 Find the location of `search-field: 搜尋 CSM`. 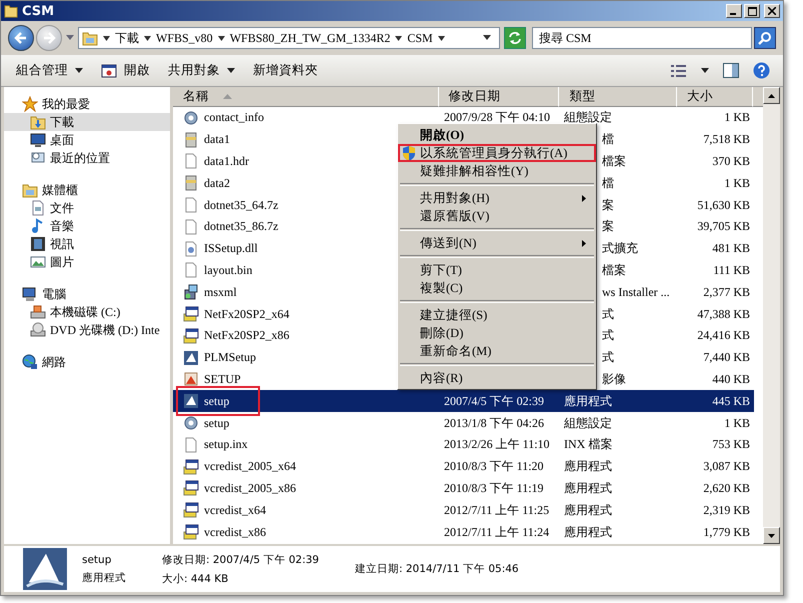

search-field: 搜尋 CSM is located at coordinates (642, 38).